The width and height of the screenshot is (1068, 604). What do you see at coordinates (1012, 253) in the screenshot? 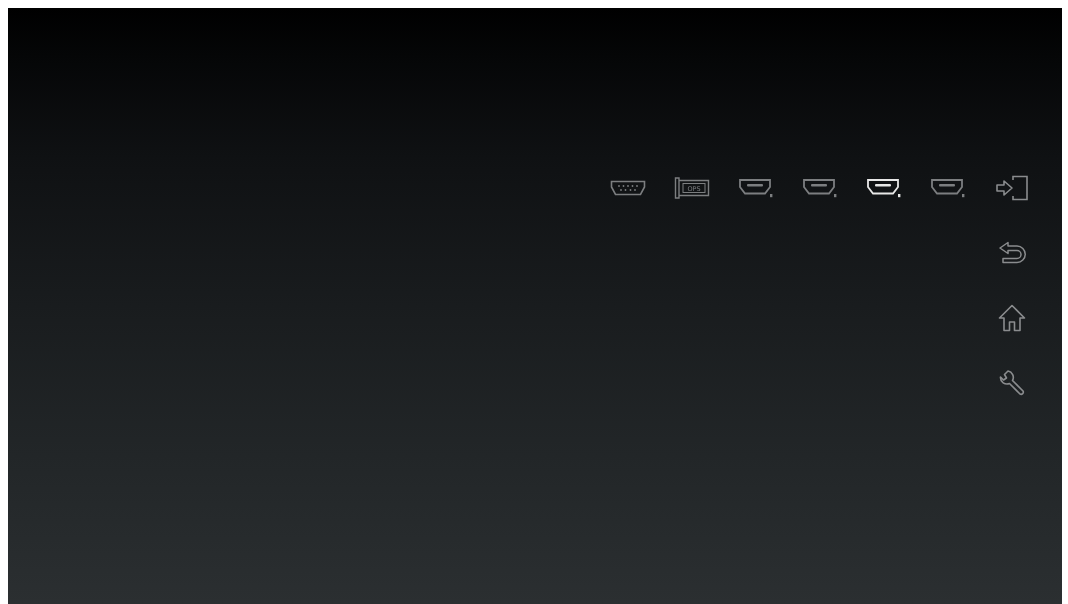
I see `back-icon` at bounding box center [1012, 253].